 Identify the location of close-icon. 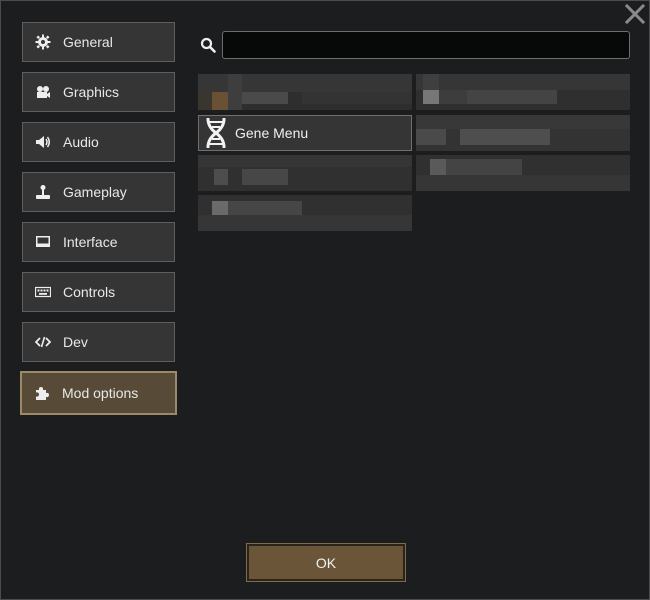
(635, 14).